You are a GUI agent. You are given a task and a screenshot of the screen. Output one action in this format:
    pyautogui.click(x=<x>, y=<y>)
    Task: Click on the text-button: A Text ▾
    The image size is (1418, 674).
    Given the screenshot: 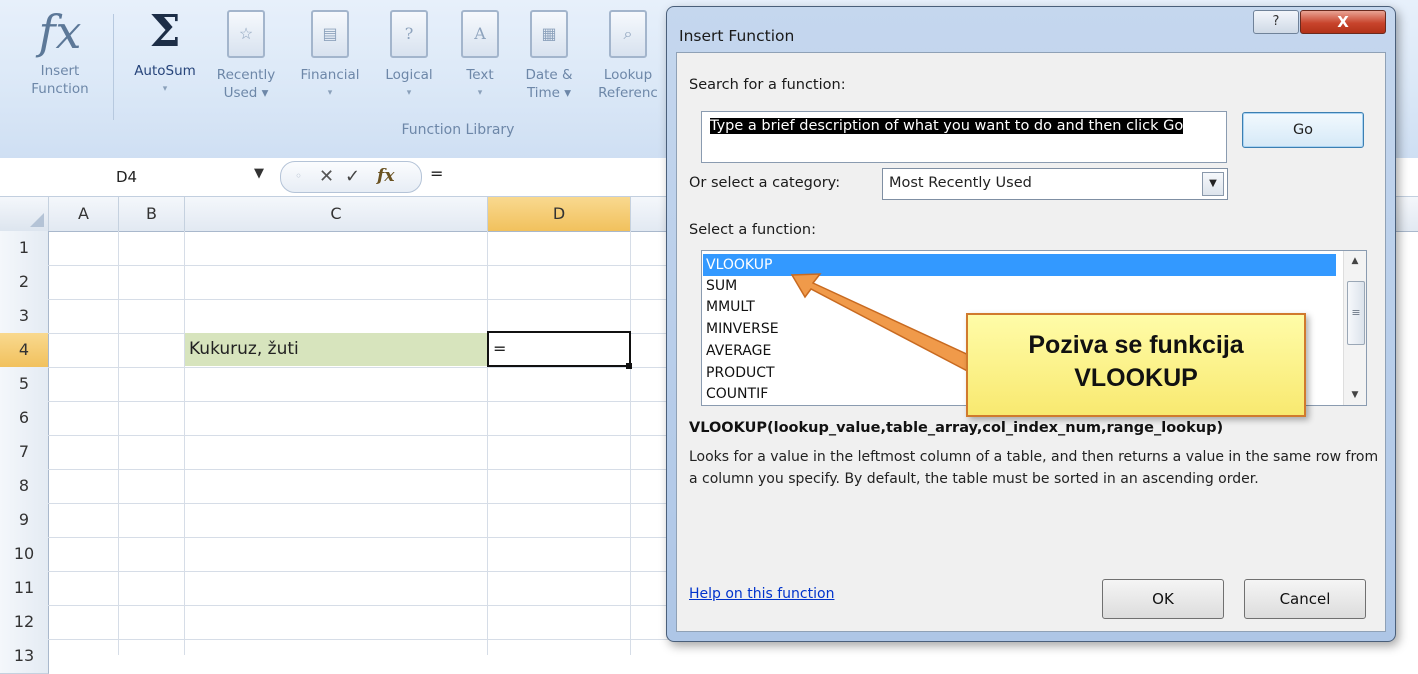 What is the action you would take?
    pyautogui.click(x=480, y=54)
    